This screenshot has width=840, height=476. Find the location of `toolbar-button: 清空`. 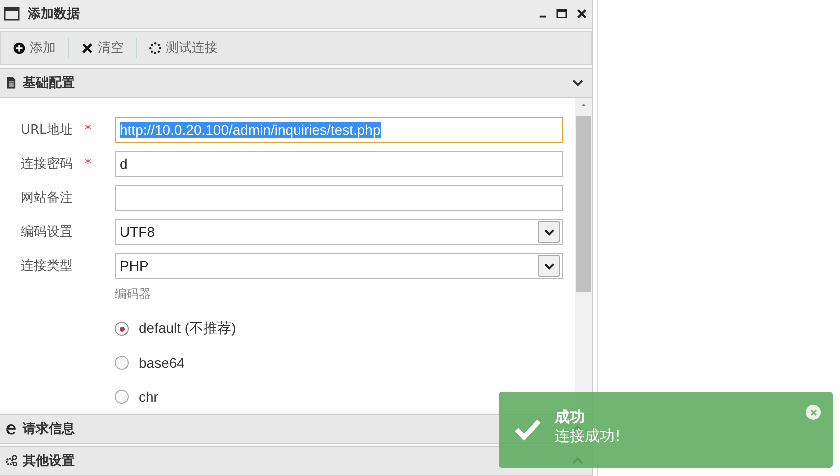

toolbar-button: 清空 is located at coordinates (102, 48).